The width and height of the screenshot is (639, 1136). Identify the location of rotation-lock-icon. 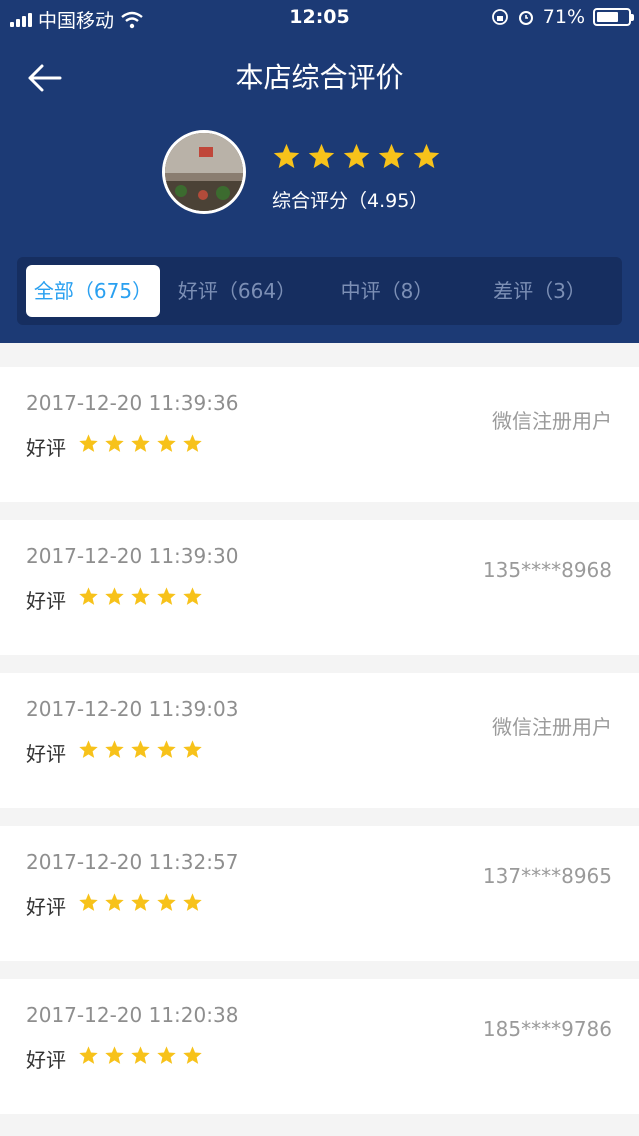
(499, 17).